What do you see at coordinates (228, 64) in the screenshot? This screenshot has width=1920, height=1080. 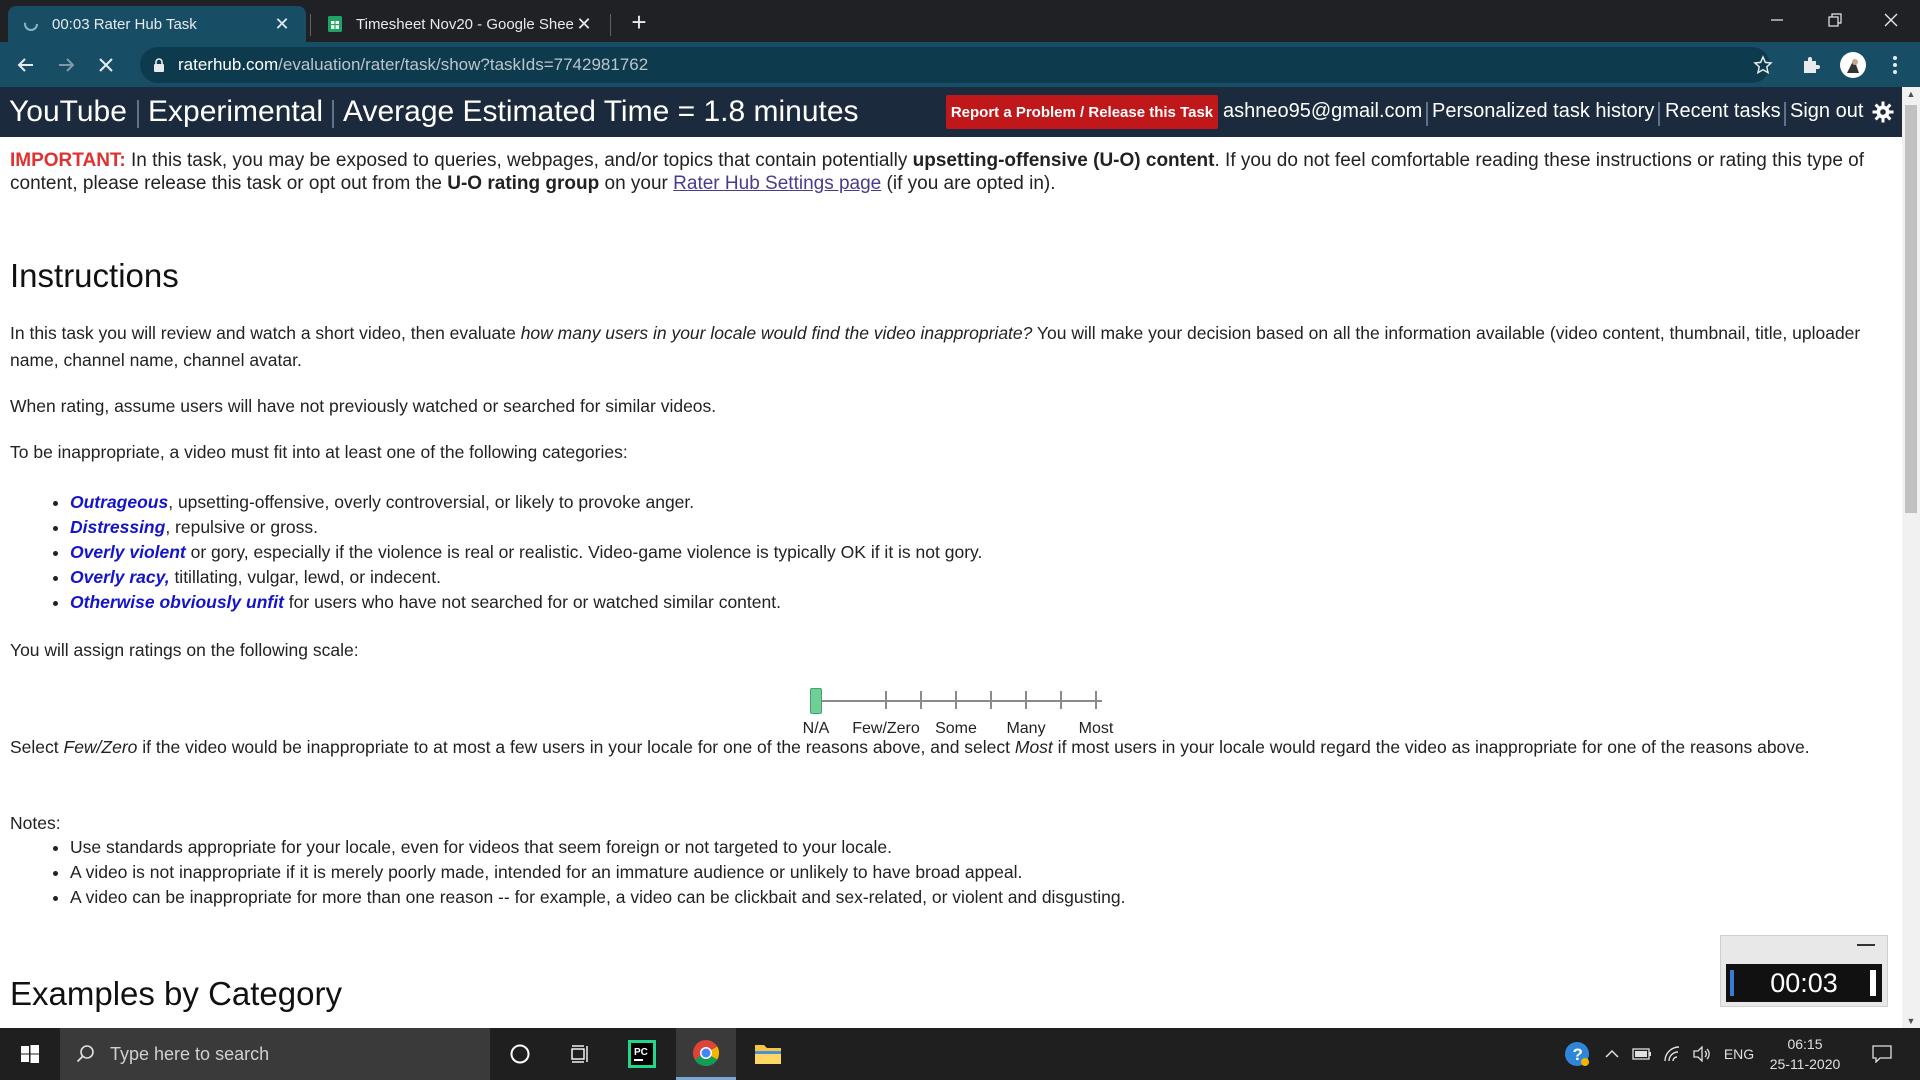 I see `url-host: raterhub.com` at bounding box center [228, 64].